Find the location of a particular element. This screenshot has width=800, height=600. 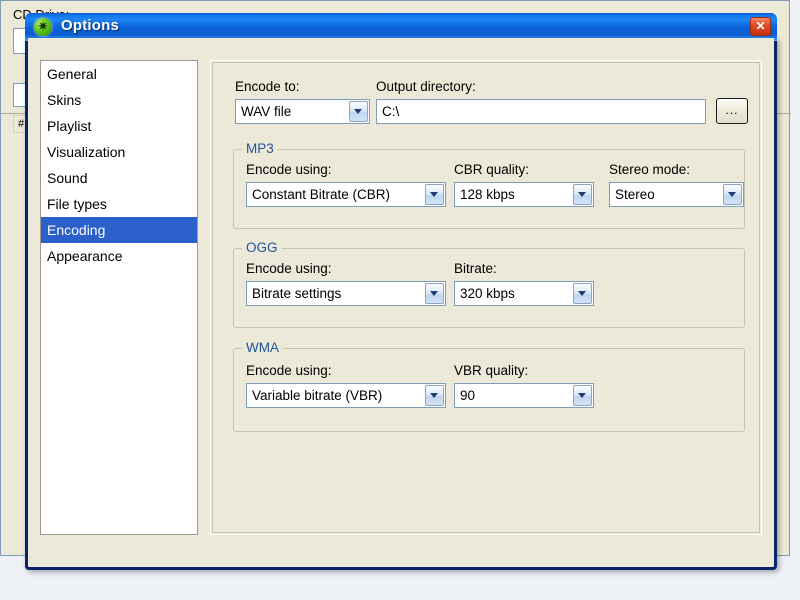

mp3-encode-using-label: Encode using: is located at coordinates (289, 169).